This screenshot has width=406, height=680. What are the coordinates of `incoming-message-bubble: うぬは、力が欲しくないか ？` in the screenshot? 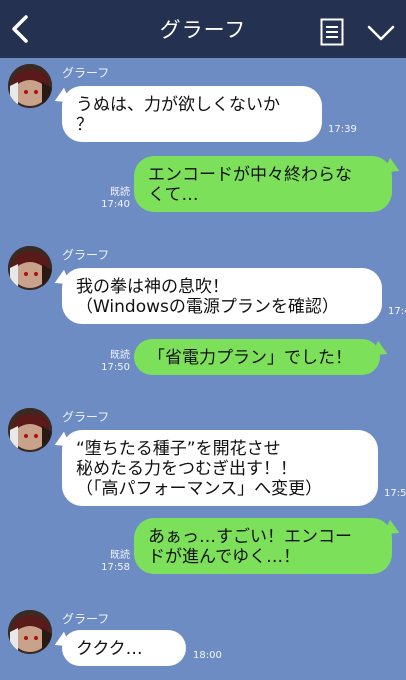 It's located at (192, 114).